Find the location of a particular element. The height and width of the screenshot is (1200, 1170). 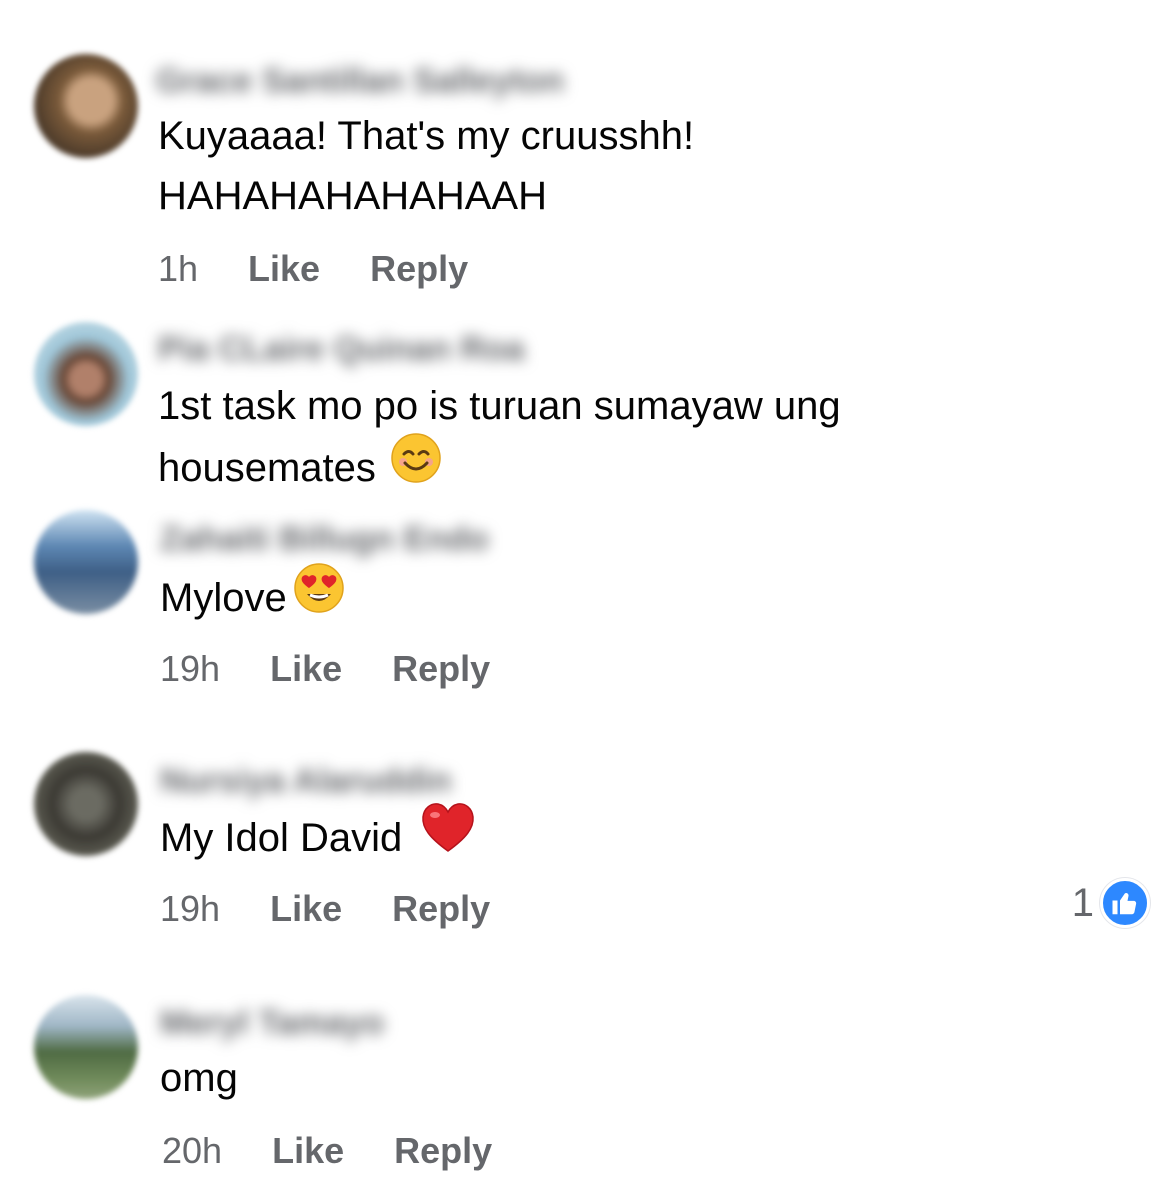

comment-text-line-1: Mylove is located at coordinates (252, 599).